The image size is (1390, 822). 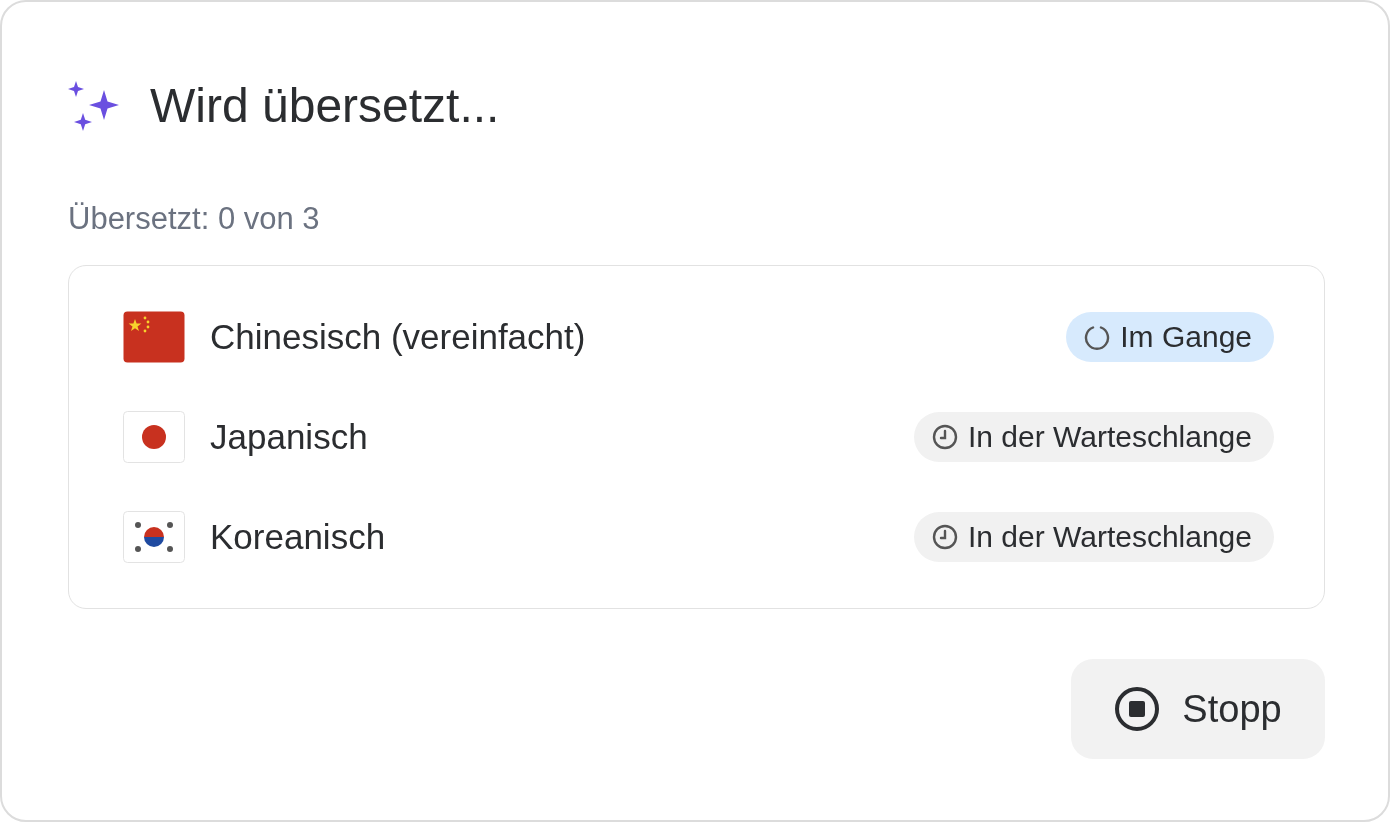 I want to click on language-name: Koreanisch, so click(x=298, y=537).